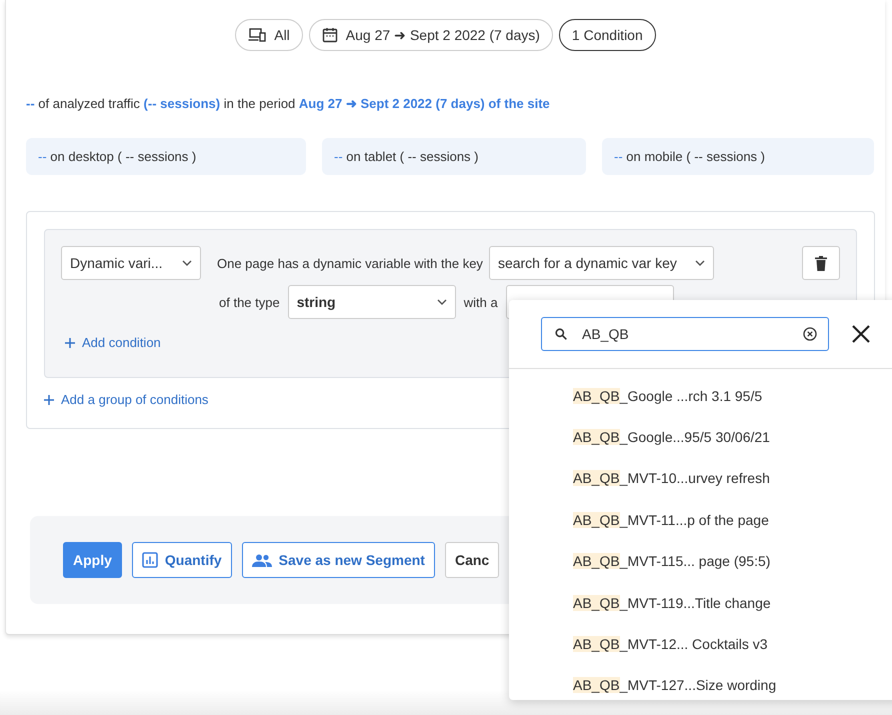 The width and height of the screenshot is (892, 715). Describe the element at coordinates (330, 35) in the screenshot. I see `calendar-icon` at that location.